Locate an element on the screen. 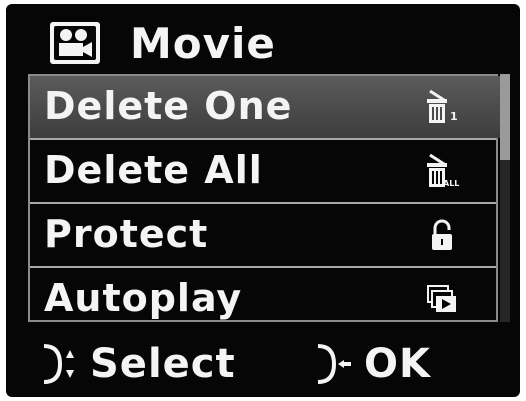 Image resolution: width=526 pixels, height=401 pixels. select-label: Select is located at coordinates (163, 364).